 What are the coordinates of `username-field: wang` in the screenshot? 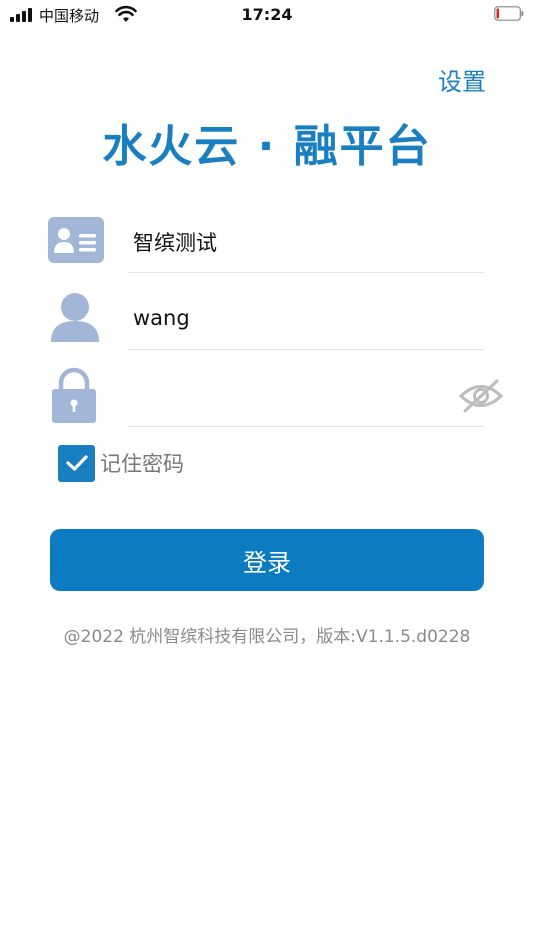 It's located at (266, 321).